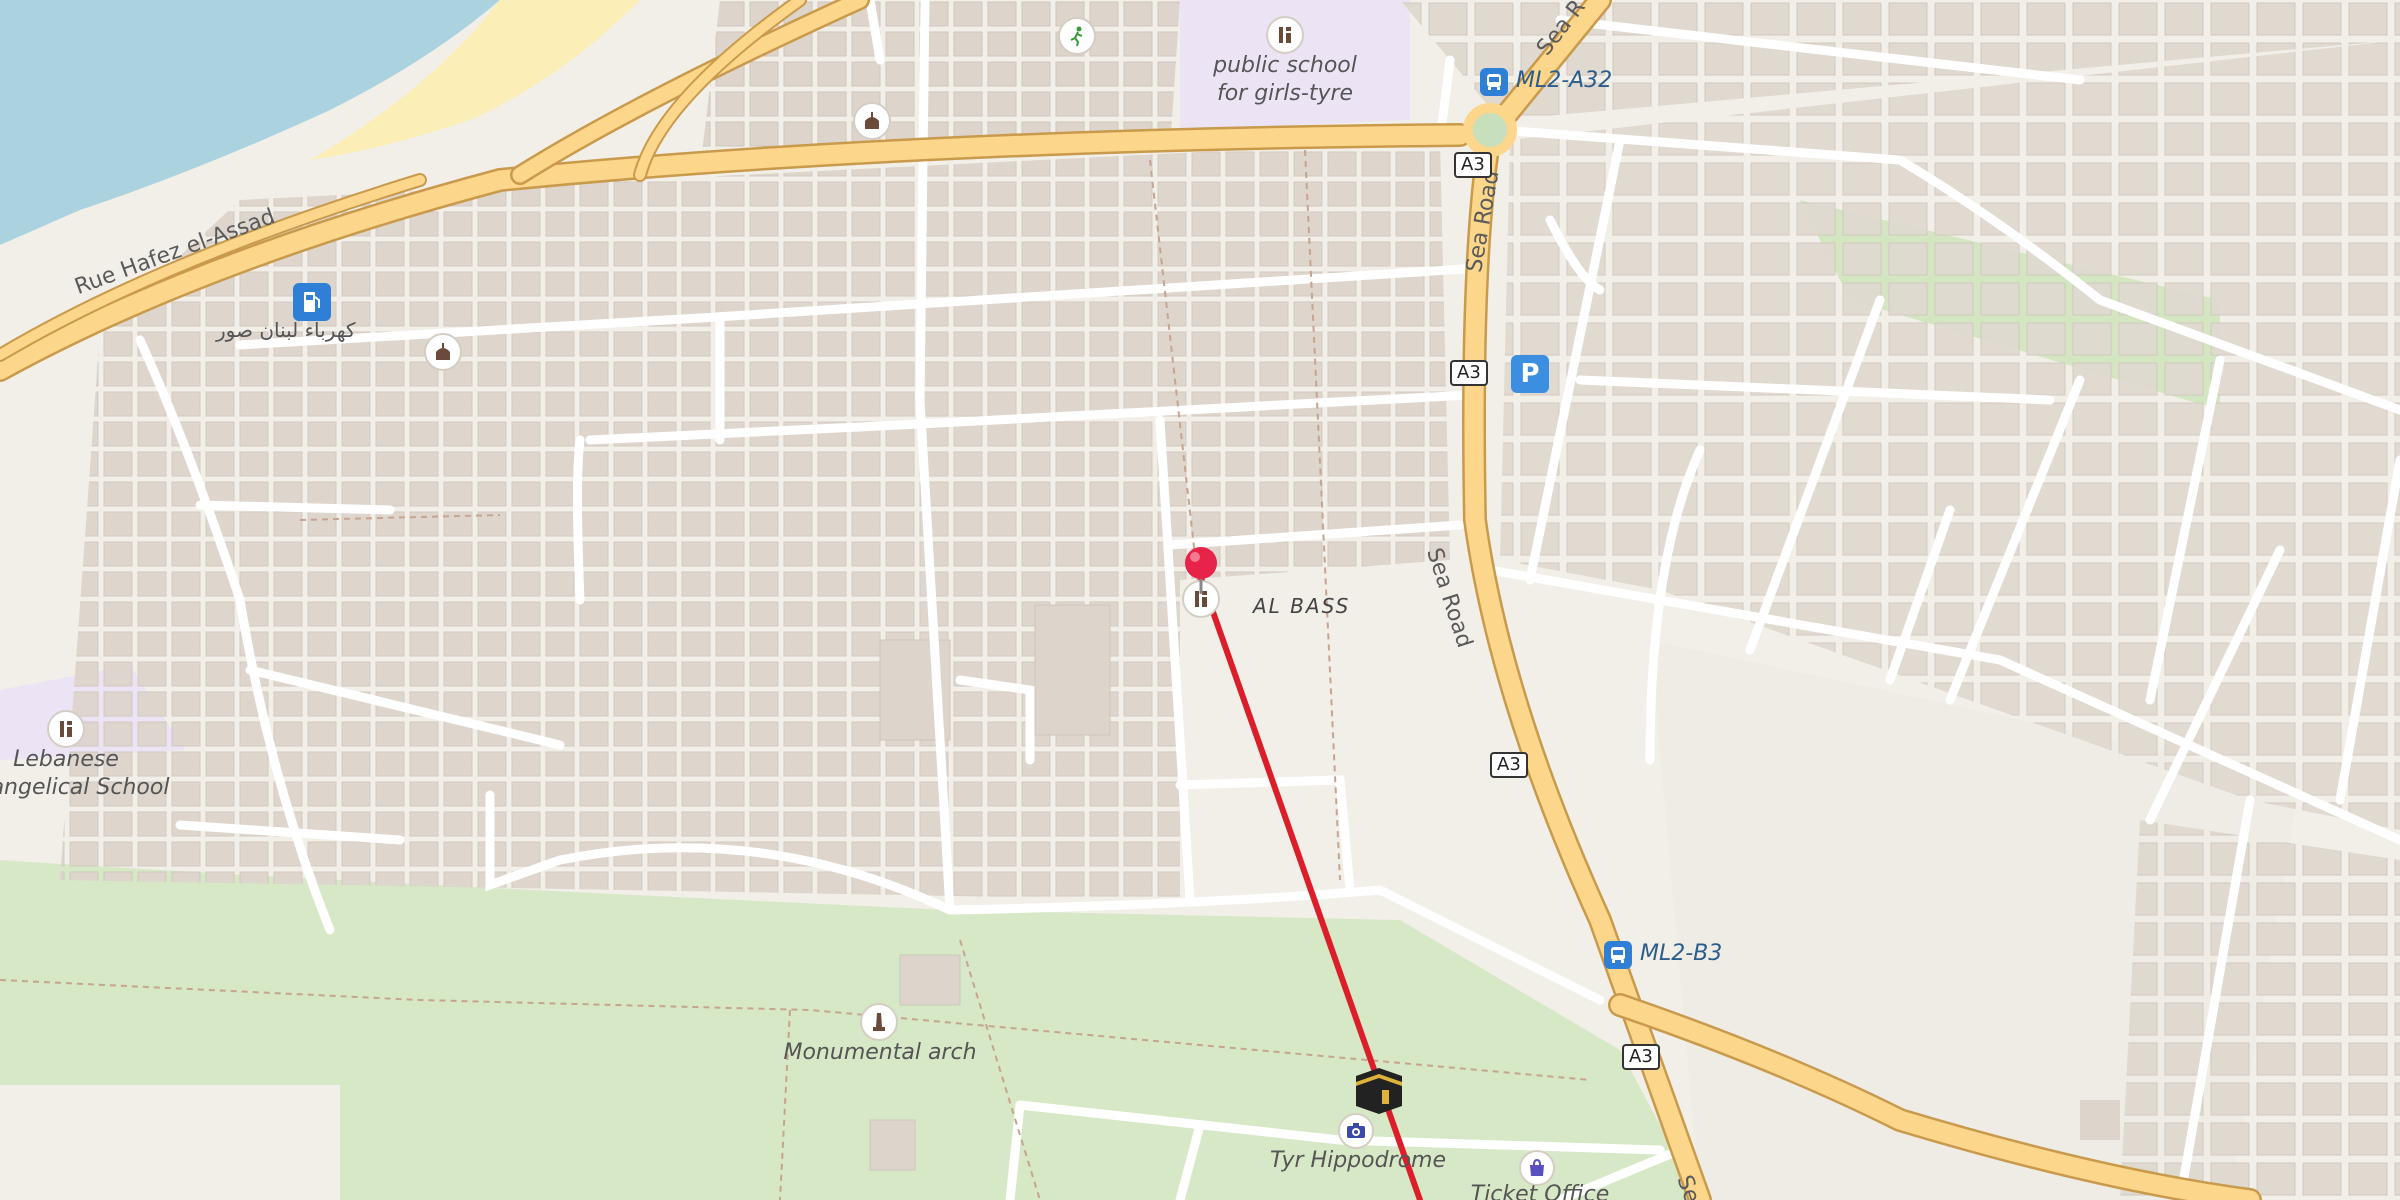 Image resolution: width=2400 pixels, height=1200 pixels. I want to click on district-label: AL BASS, so click(1302, 606).